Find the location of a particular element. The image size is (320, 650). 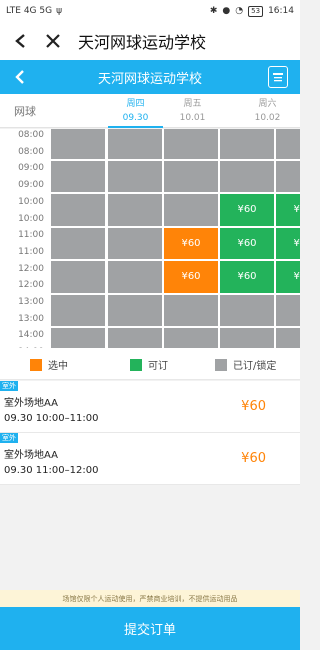

title-bar: 天河网球运动学校 is located at coordinates (150, 41).